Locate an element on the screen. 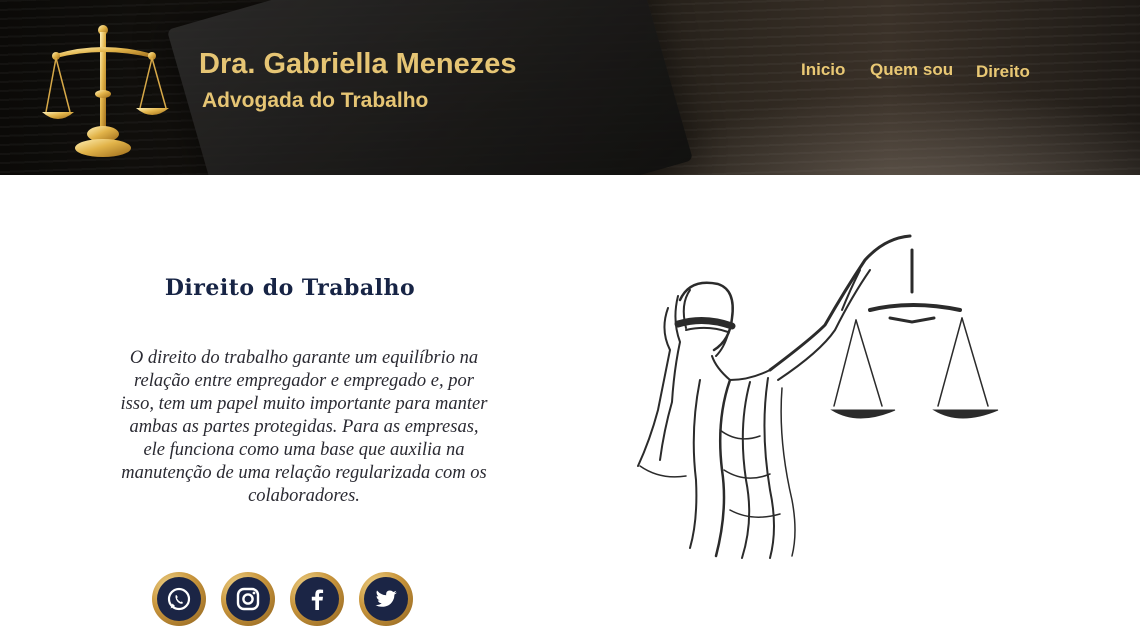 The height and width of the screenshot is (640, 1140). nav-item-direito: Direito is located at coordinates (1003, 72).